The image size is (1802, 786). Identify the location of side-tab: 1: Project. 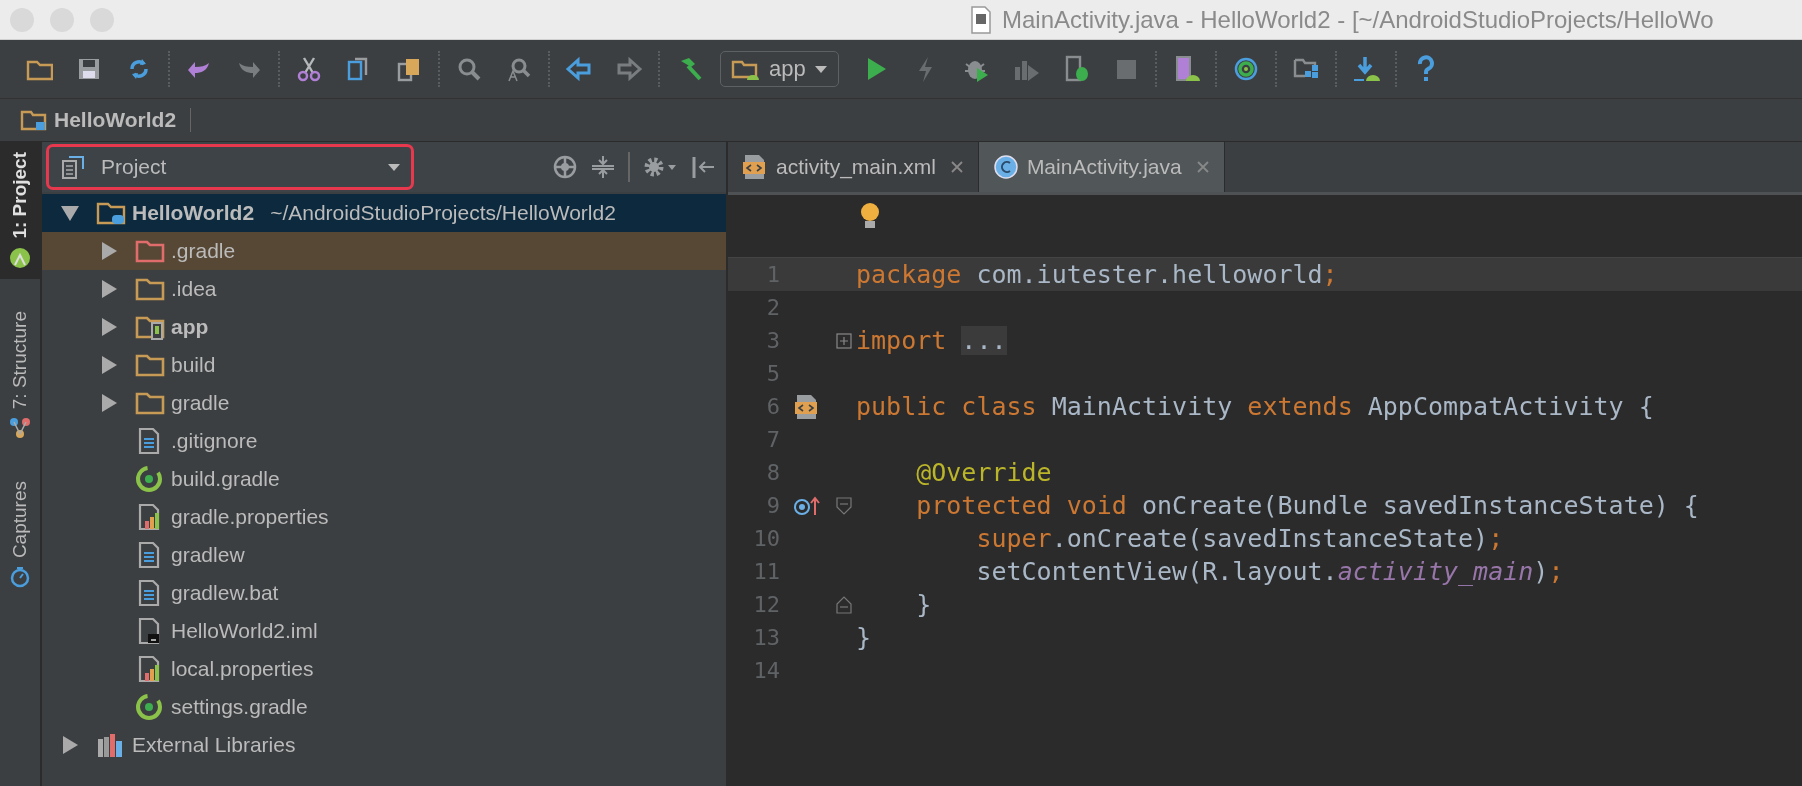
(20, 210).